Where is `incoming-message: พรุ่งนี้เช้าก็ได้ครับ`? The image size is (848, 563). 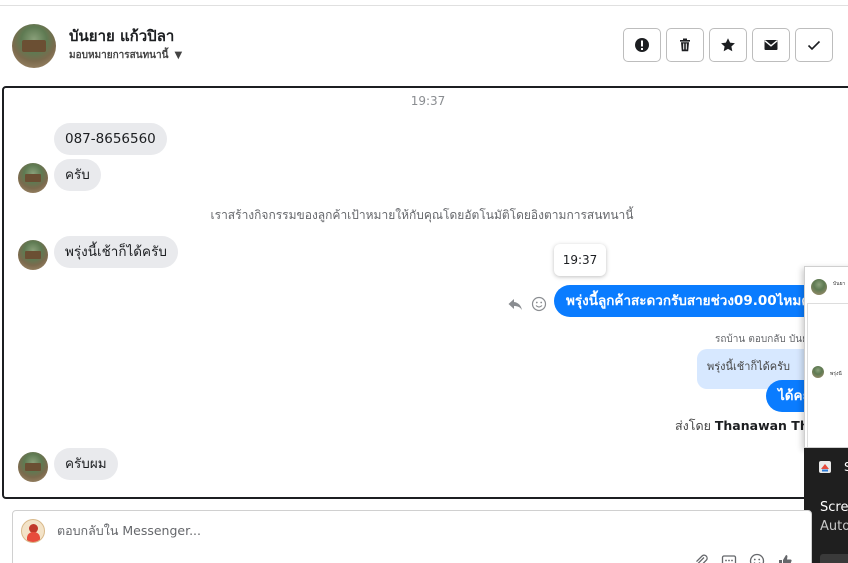
incoming-message: พรุ่งนี้เช้าก็ได้ครับ is located at coordinates (116, 252).